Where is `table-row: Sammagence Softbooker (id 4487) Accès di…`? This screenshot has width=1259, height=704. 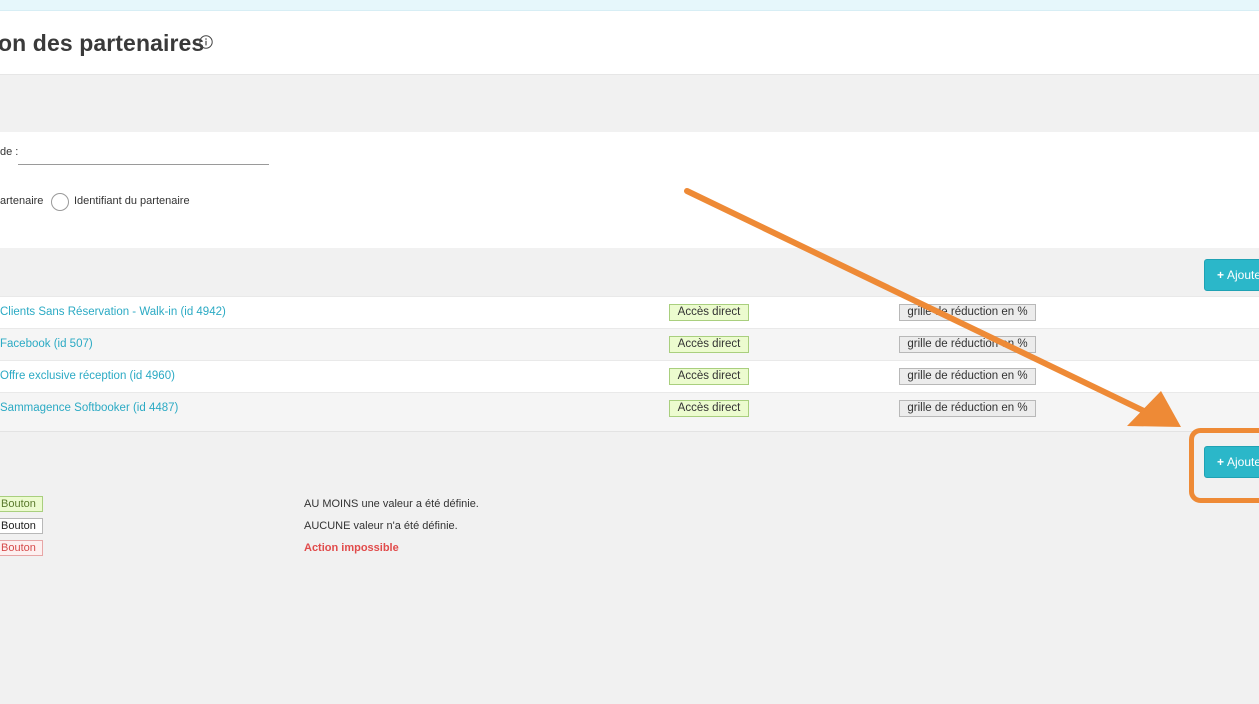
table-row: Sammagence Softbooker (id 4487) Accès di… is located at coordinates (629, 412).